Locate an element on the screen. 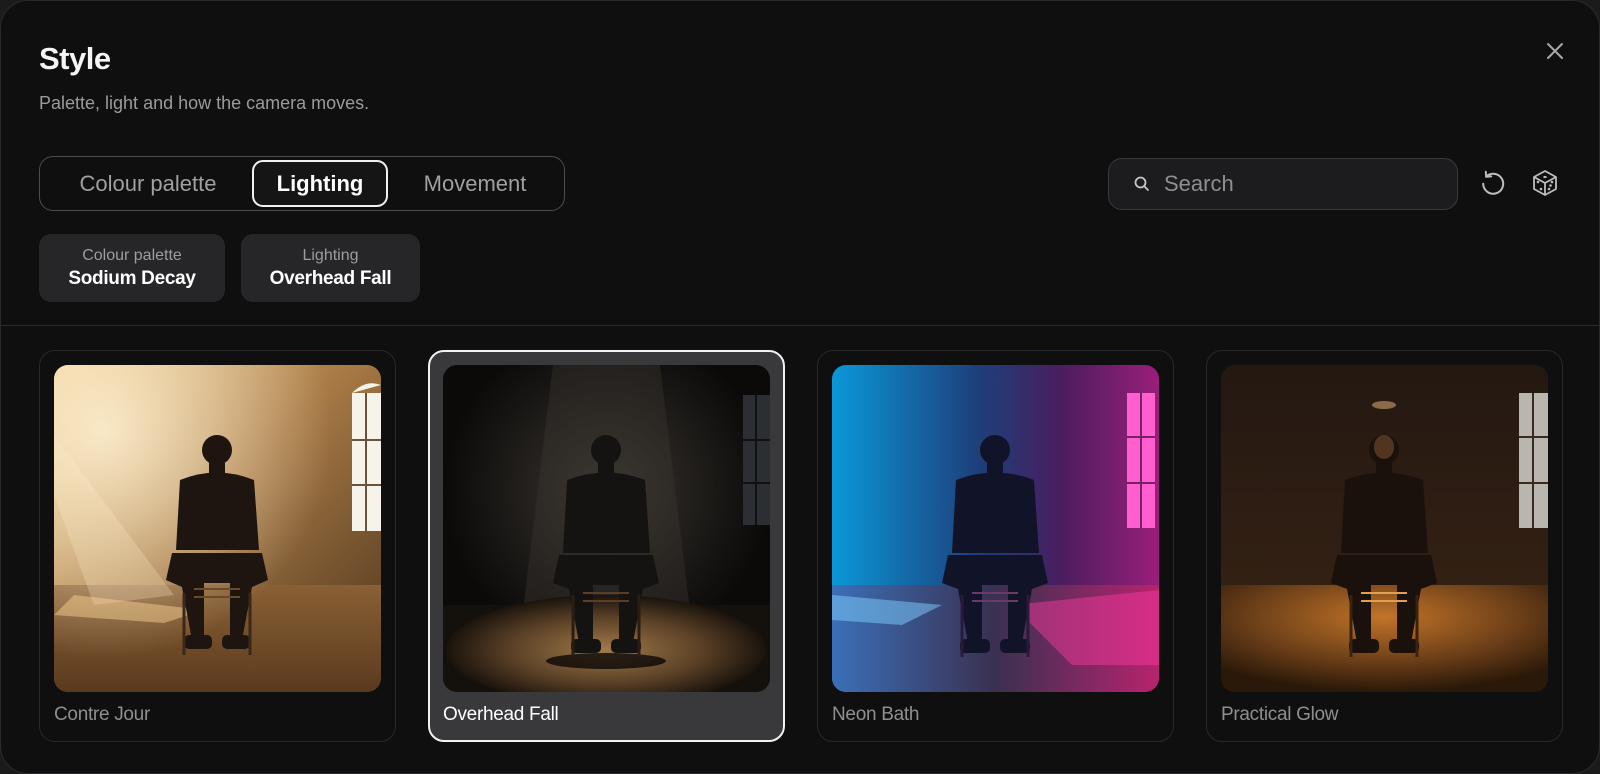 The width and height of the screenshot is (1600, 774). tab-colour-palette: Colour palette is located at coordinates (148, 183).